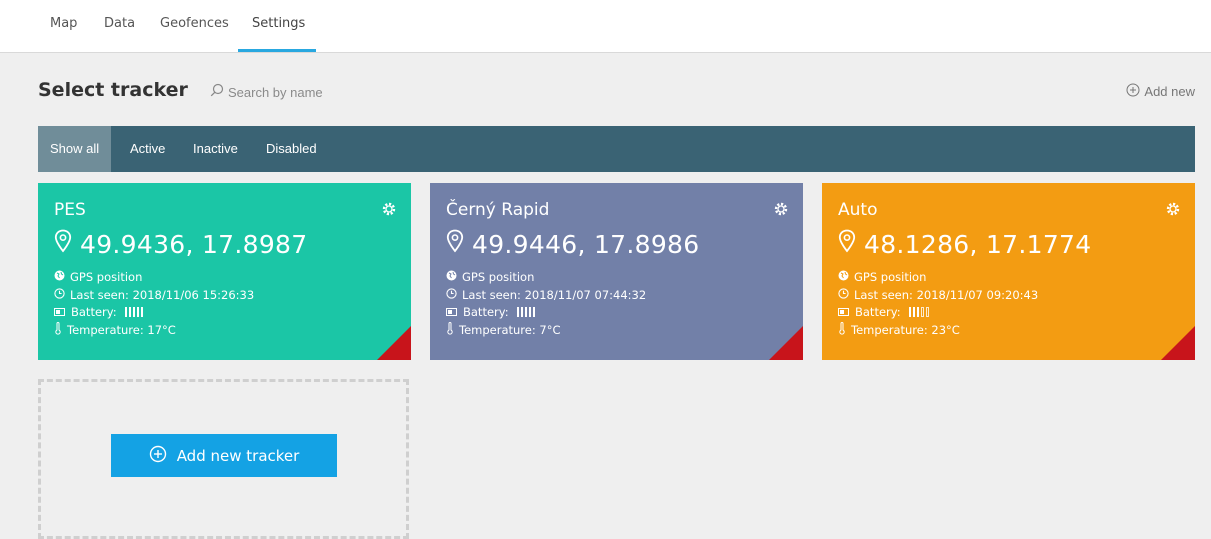 This screenshot has width=1211, height=539. I want to click on tracker-coords-row: 48.1286, 17.1774, so click(964, 244).